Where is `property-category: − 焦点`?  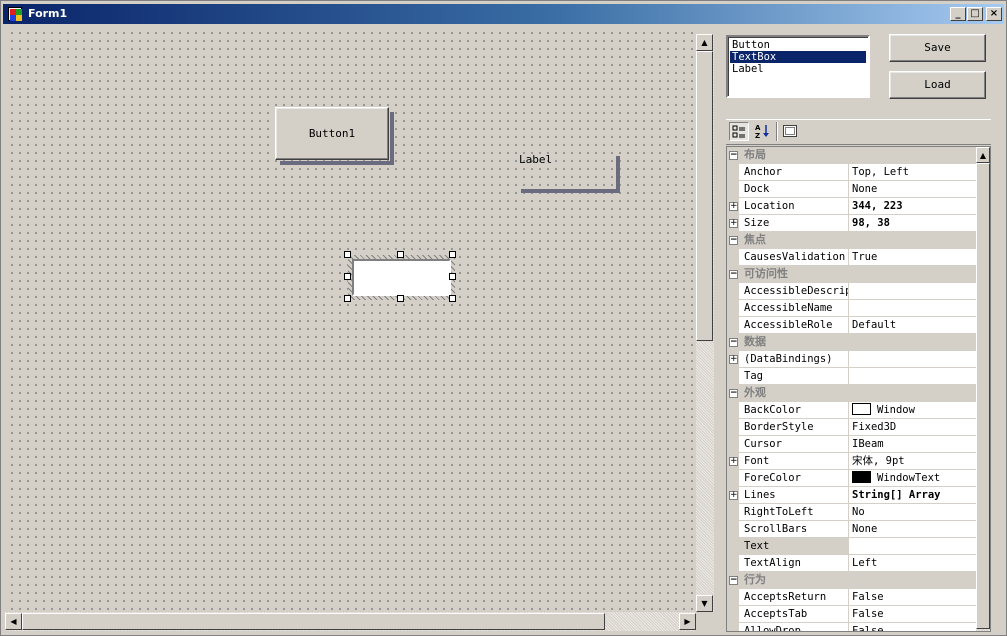
property-category: − 焦点 is located at coordinates (851, 240).